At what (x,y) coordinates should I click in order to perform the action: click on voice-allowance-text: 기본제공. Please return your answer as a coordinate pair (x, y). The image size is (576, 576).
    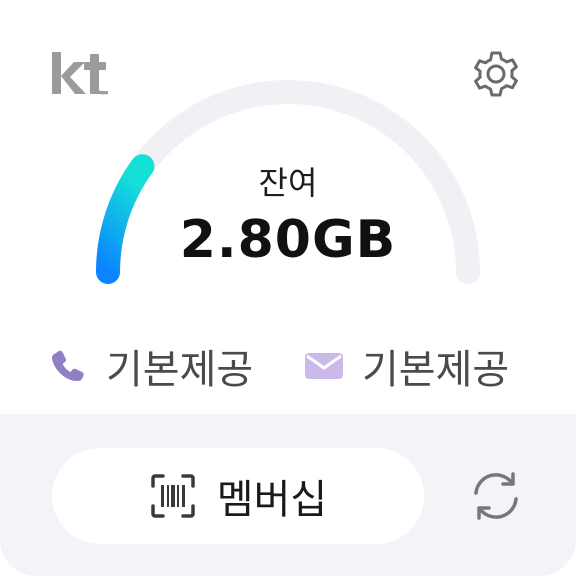
    Looking at the image, I should click on (180, 370).